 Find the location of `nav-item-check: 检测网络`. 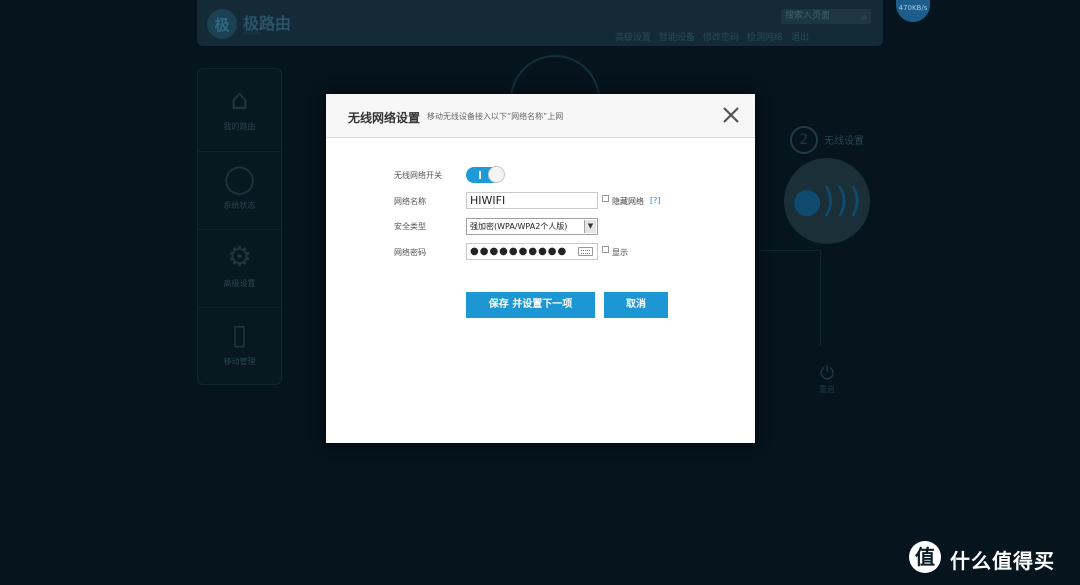

nav-item-check: 检测网络 is located at coordinates (765, 36).